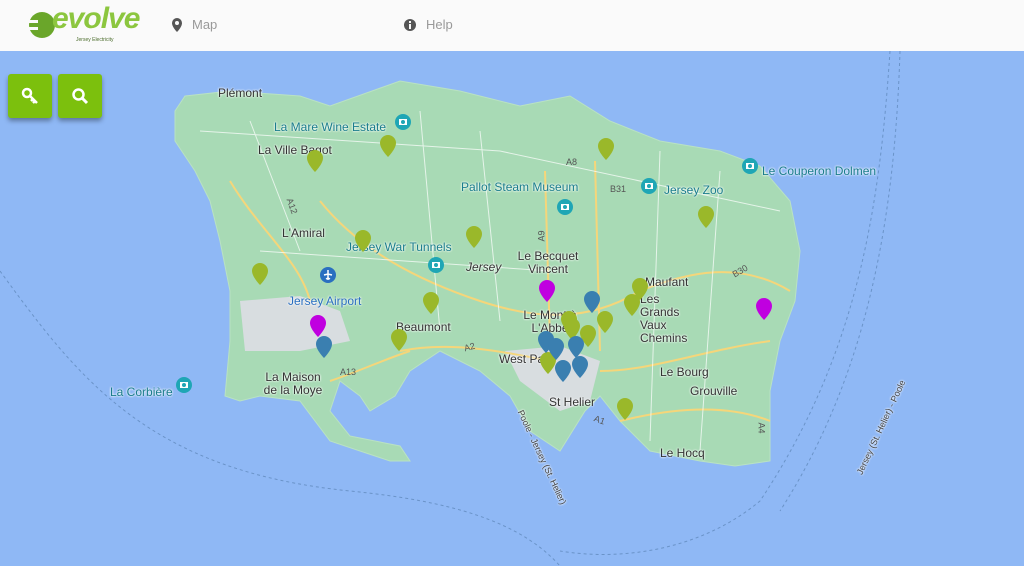  What do you see at coordinates (684, 372) in the screenshot?
I see `place-label: Le Bourg` at bounding box center [684, 372].